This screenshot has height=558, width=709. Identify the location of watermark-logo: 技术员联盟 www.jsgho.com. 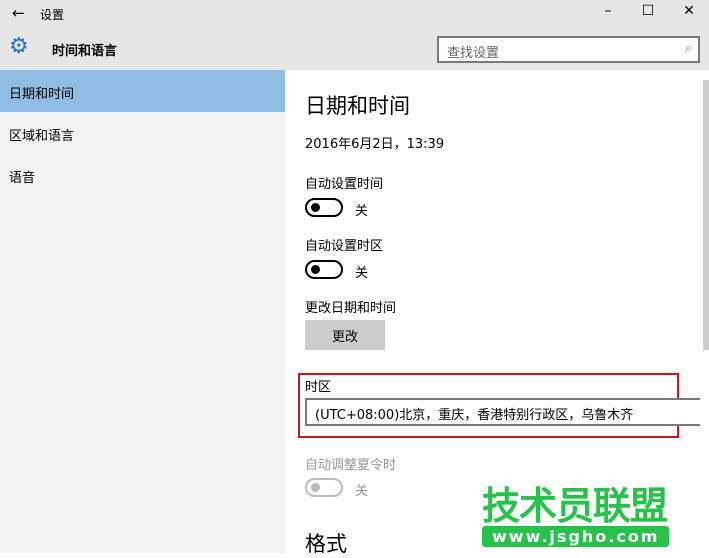
(595, 519).